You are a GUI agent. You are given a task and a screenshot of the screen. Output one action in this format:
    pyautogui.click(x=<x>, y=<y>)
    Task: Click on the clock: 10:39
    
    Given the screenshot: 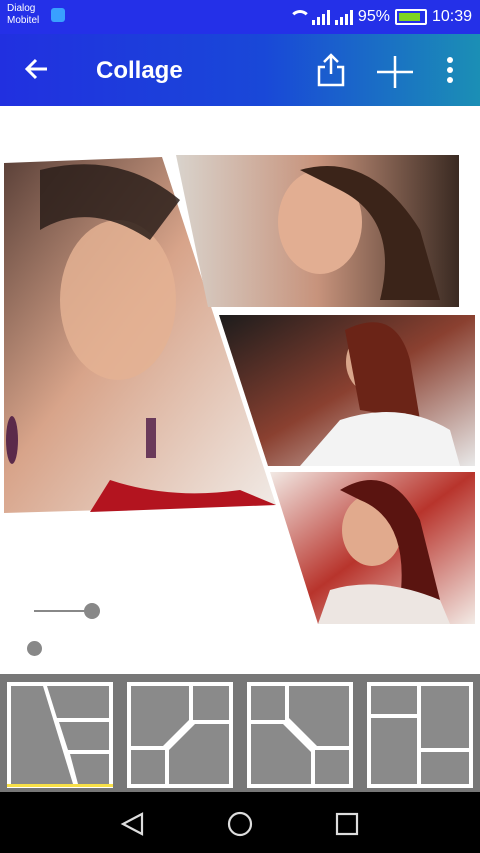 What is the action you would take?
    pyautogui.click(x=451, y=16)
    